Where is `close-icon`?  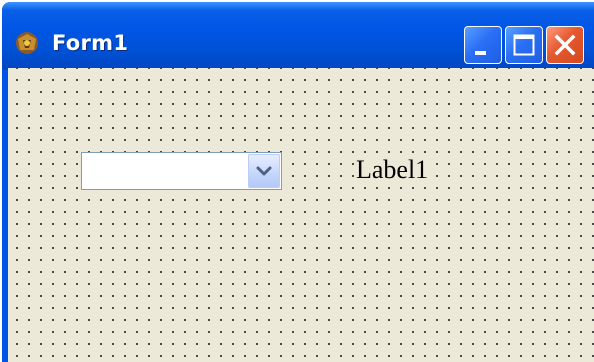 close-icon is located at coordinates (565, 45).